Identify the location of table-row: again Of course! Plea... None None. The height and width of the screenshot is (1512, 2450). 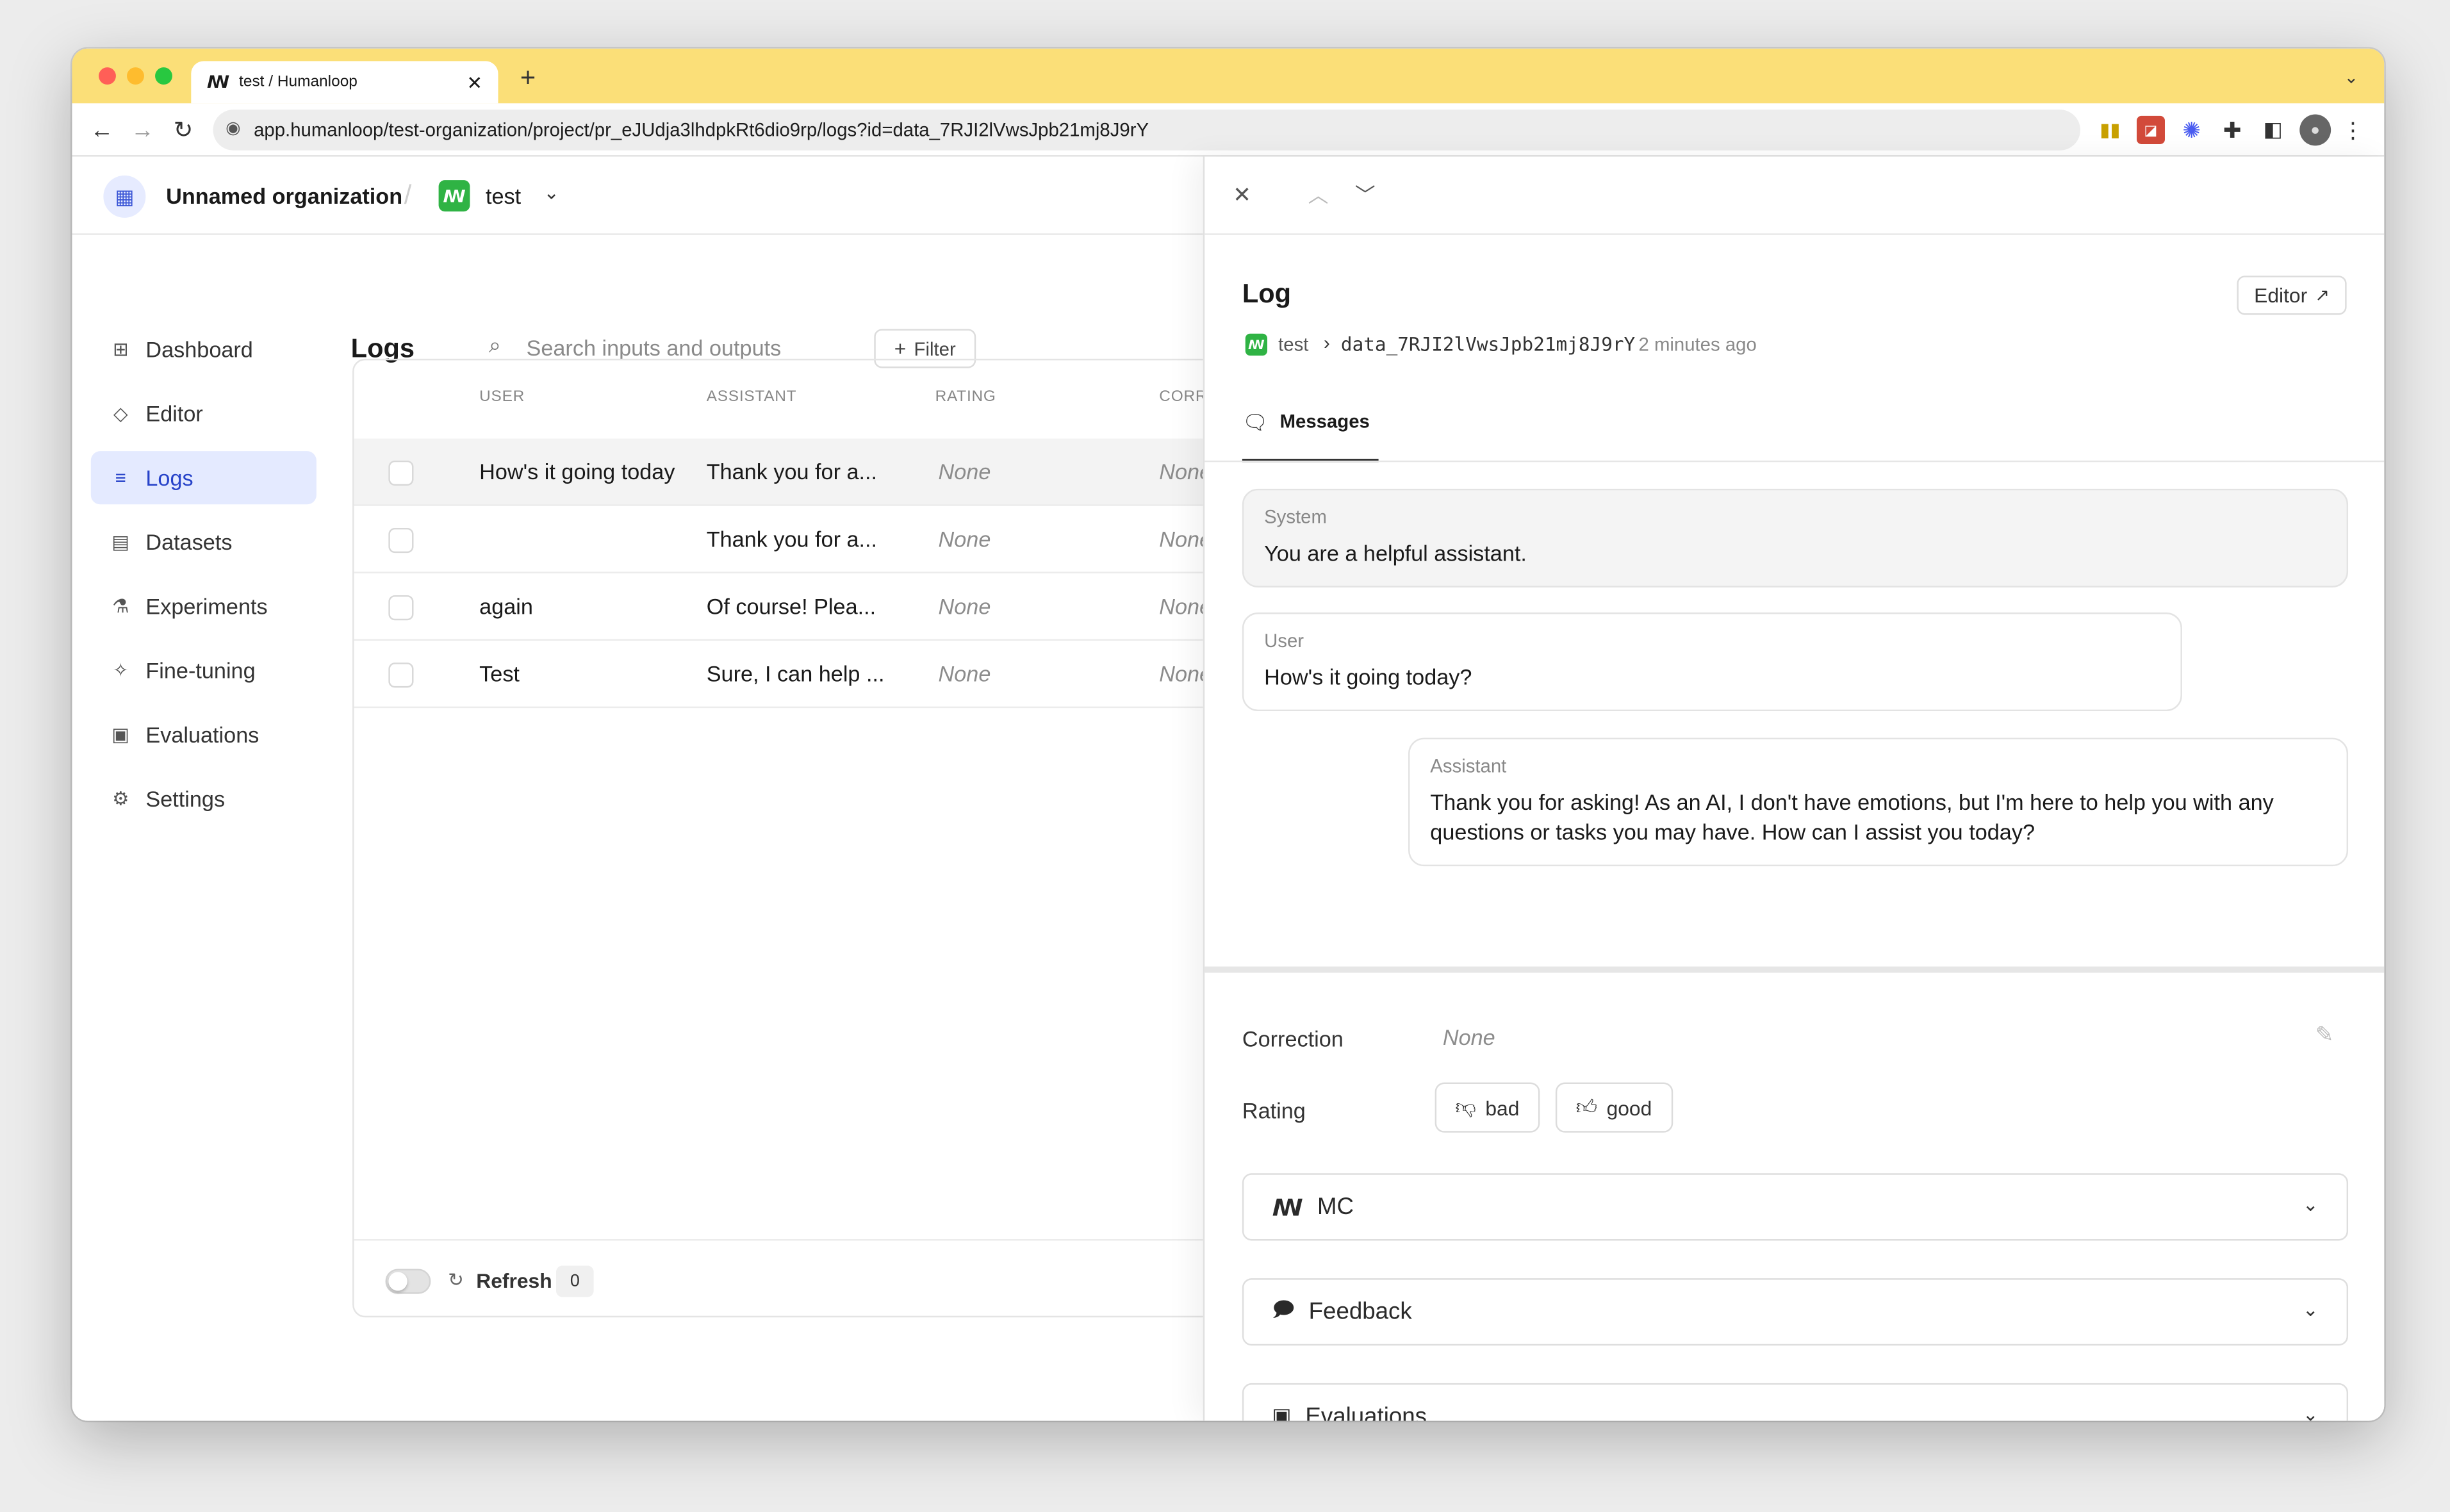
(791, 607).